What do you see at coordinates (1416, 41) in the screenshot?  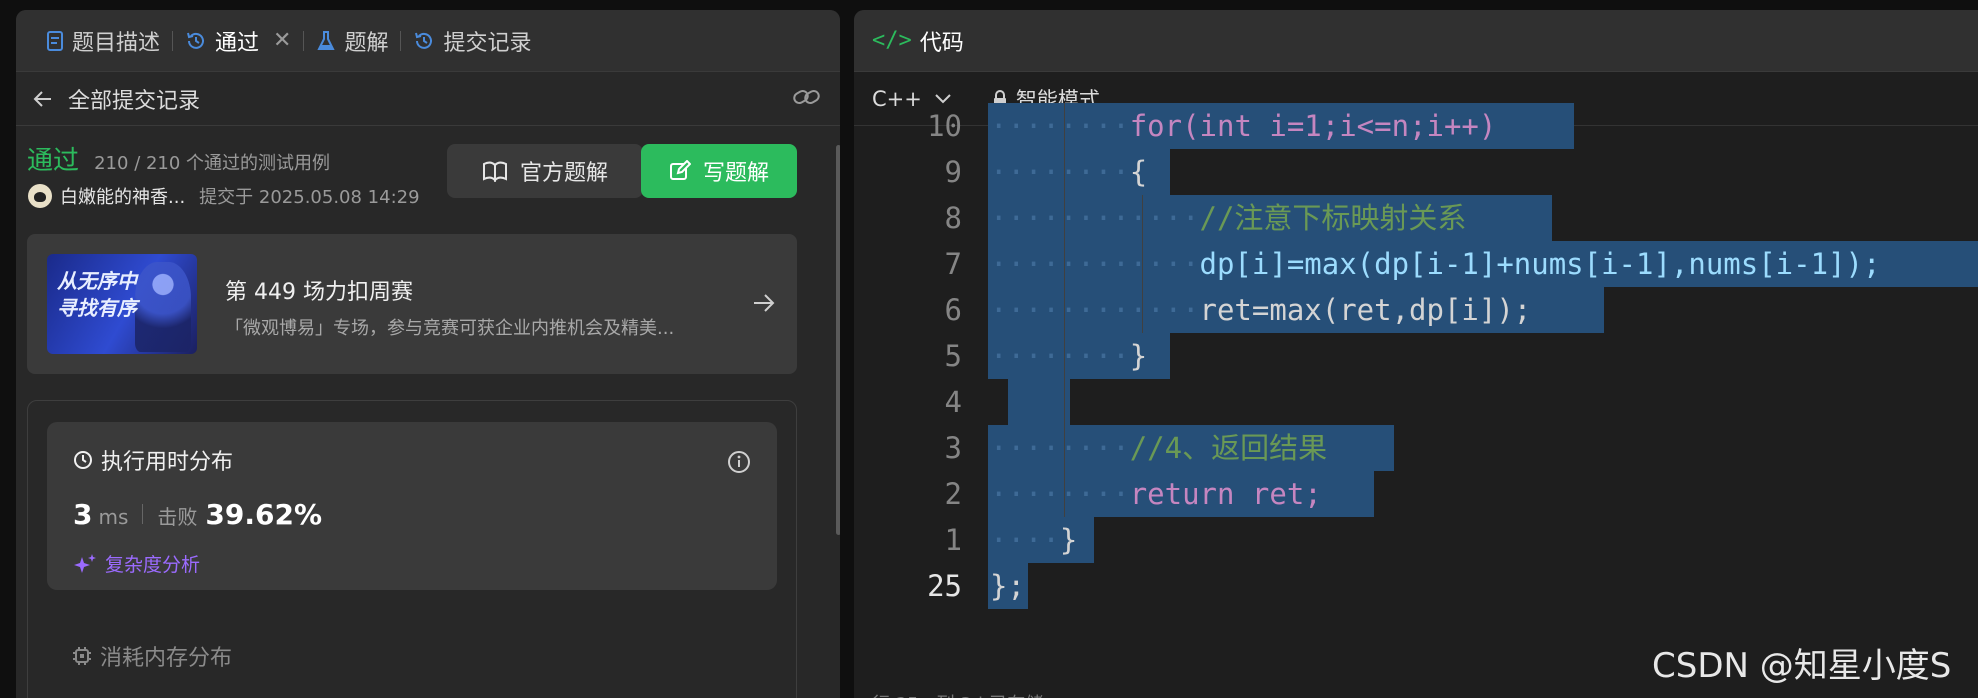 I see `code-tab-bar: </> 代码` at bounding box center [1416, 41].